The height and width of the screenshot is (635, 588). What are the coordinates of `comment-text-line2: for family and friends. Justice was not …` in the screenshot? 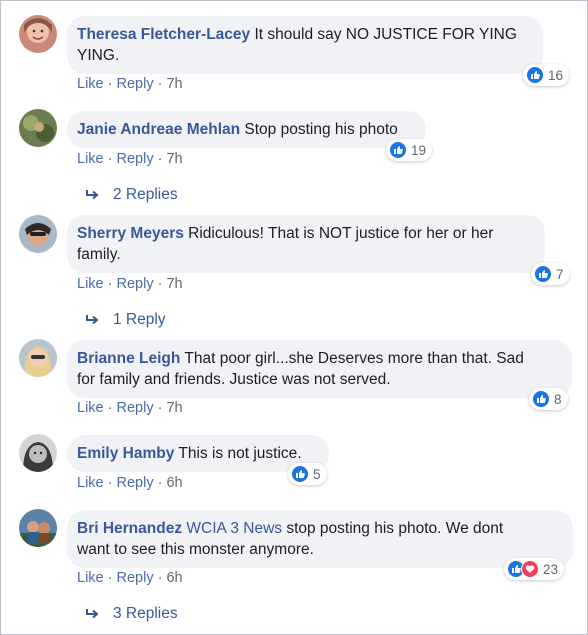 It's located at (234, 379).